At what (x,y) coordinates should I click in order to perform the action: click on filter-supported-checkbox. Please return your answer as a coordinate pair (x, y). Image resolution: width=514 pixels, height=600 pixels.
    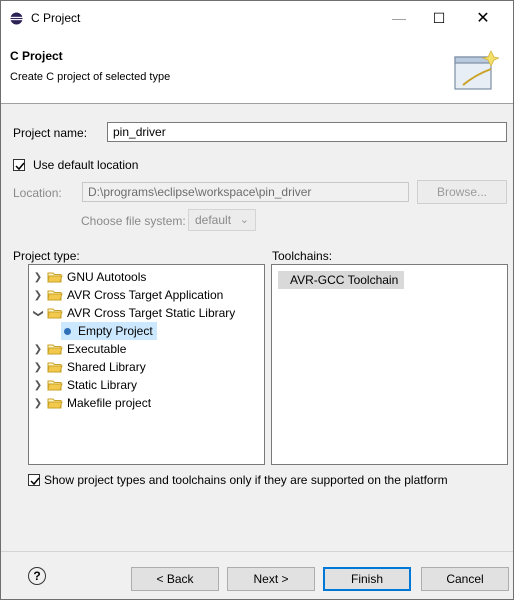
    Looking at the image, I should click on (34, 480).